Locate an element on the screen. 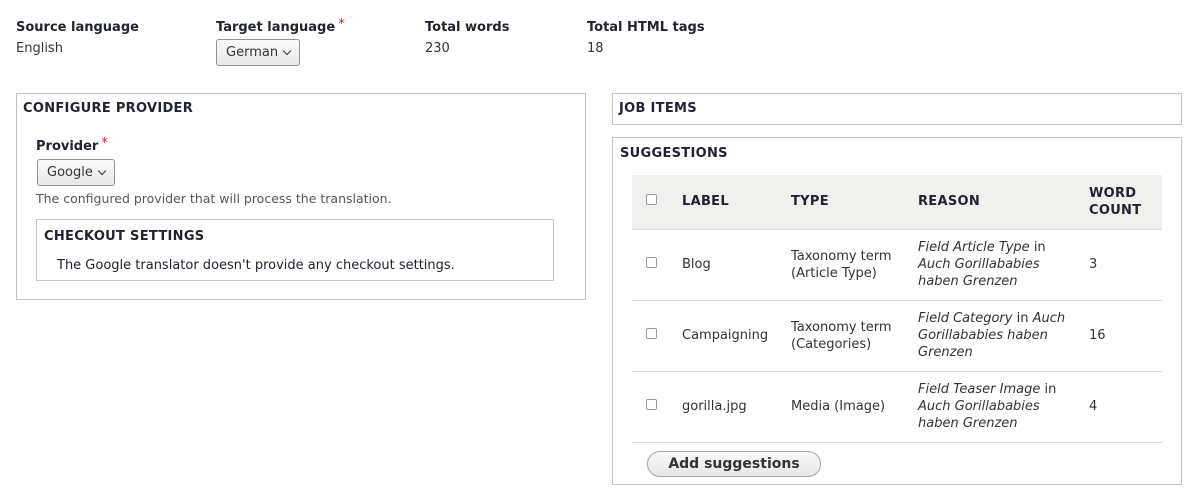 This screenshot has height=498, width=1200. target-language-selected: German is located at coordinates (252, 52).